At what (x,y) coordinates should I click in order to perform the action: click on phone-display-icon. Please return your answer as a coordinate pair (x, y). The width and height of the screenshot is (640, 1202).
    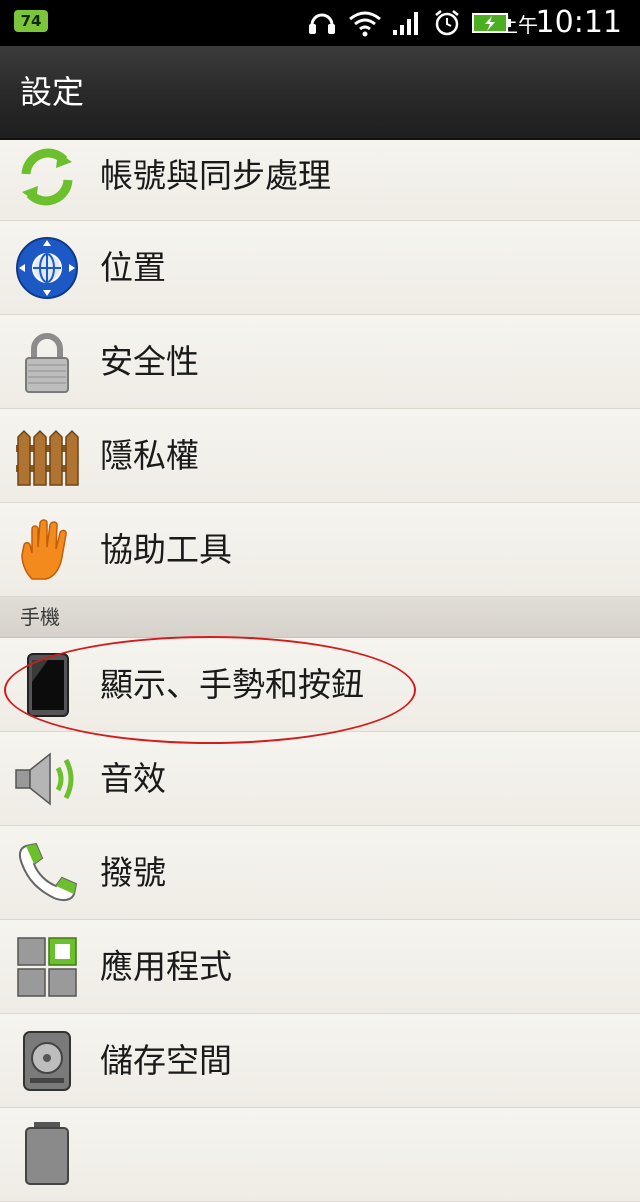
    Looking at the image, I should click on (48, 684).